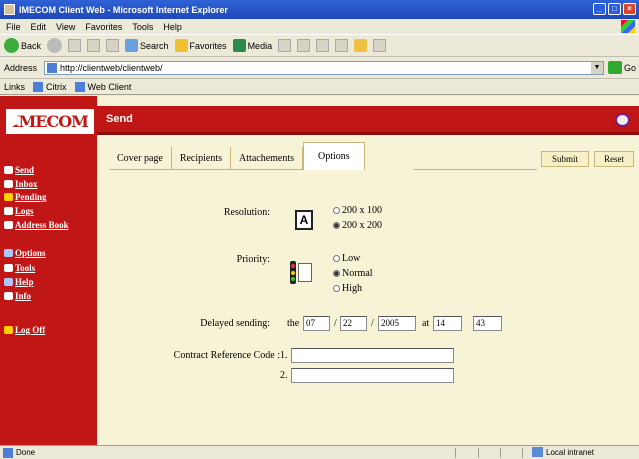 The image size is (639, 459). I want to click on favorites-button: Favorites, so click(200, 45).